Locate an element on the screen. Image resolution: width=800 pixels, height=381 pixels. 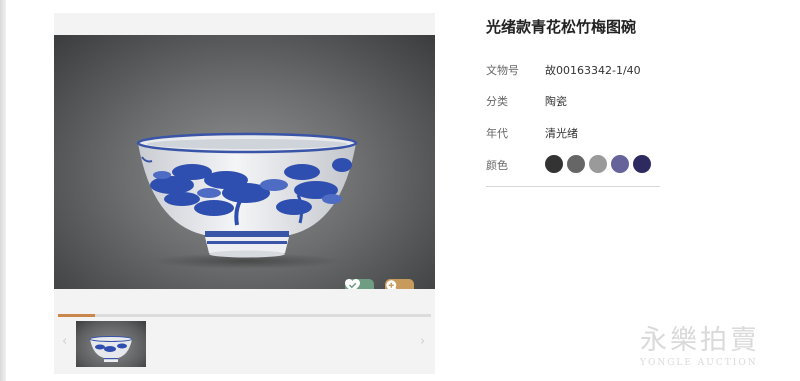
spec-value-era: 清光绪 is located at coordinates (561, 133).